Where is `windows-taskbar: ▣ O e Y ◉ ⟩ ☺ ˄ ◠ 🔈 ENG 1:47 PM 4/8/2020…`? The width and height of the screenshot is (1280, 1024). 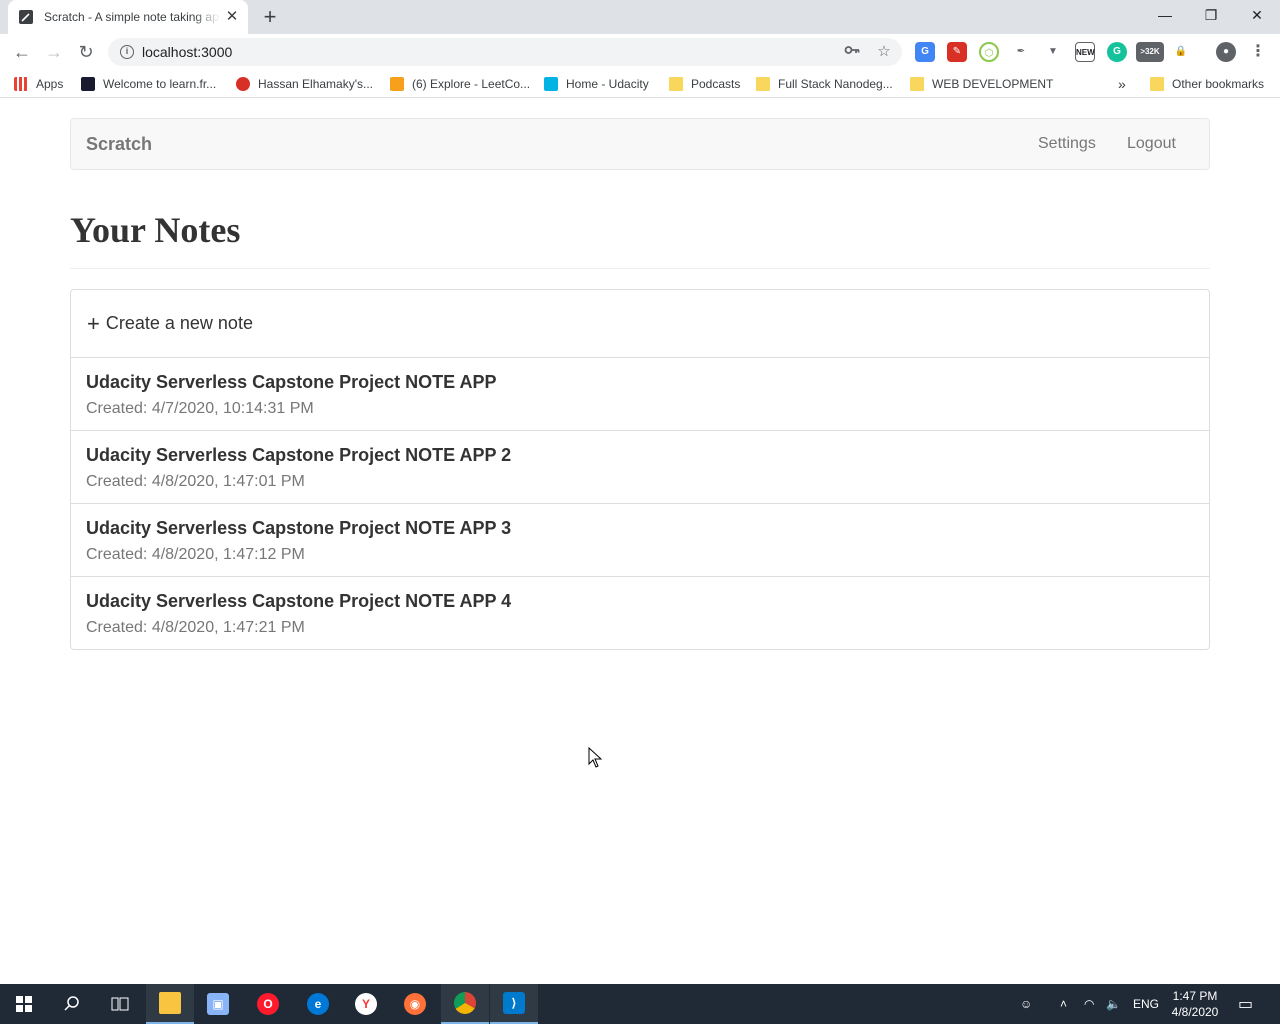
windows-taskbar: ▣ O e Y ◉ ⟩ ☺ ˄ ◠ 🔈 ENG 1:47 PM 4/8/2020… is located at coordinates (640, 1004).